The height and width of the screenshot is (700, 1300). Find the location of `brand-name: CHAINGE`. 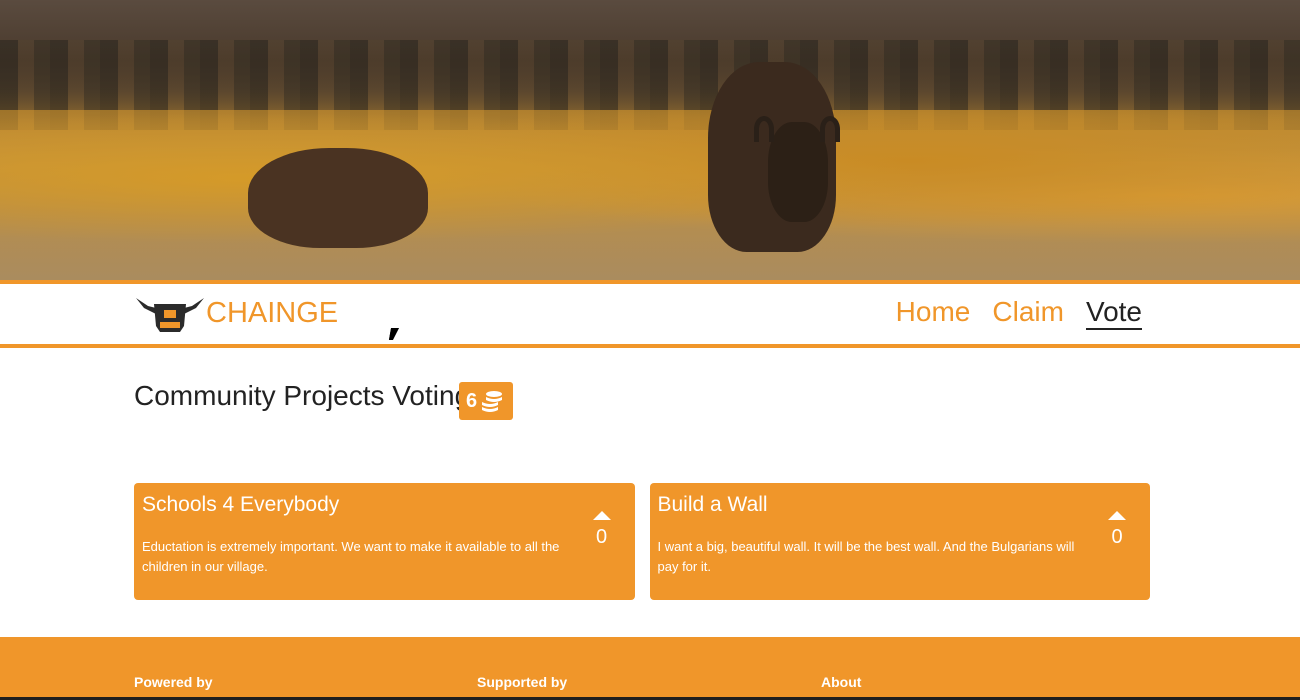

brand-name: CHAINGE is located at coordinates (272, 313).